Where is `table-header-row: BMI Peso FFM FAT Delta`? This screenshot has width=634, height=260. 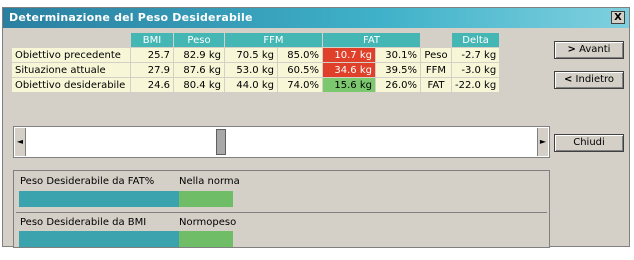 table-header-row: BMI Peso FFM FAT Delta is located at coordinates (256, 40).